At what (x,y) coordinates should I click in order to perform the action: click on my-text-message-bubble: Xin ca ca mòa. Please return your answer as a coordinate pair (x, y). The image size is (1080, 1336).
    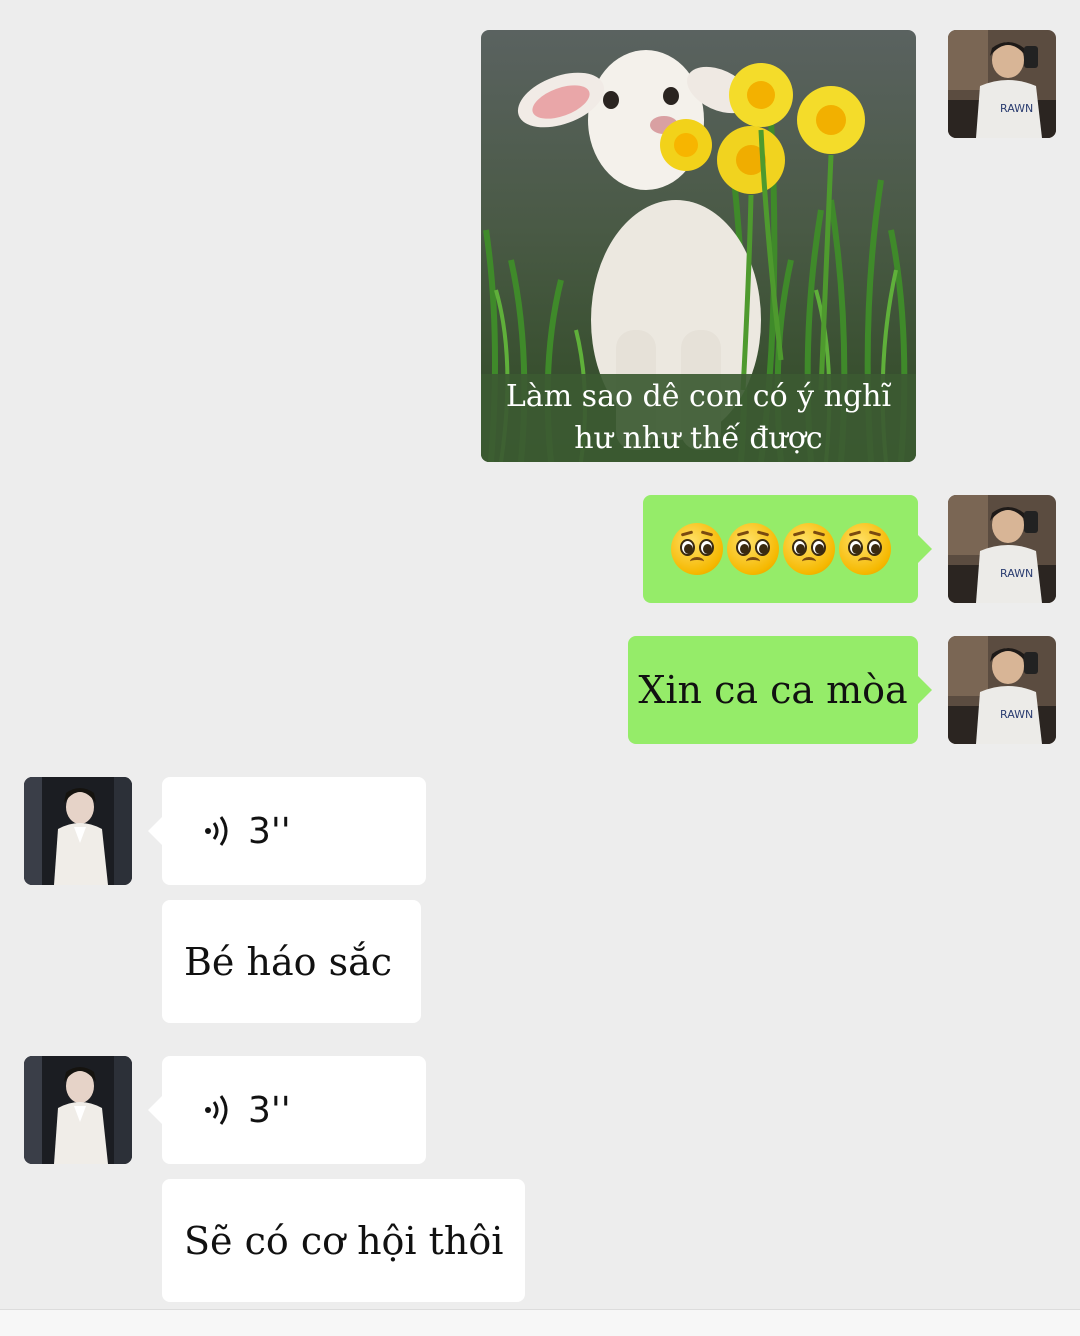
    Looking at the image, I should click on (780, 690).